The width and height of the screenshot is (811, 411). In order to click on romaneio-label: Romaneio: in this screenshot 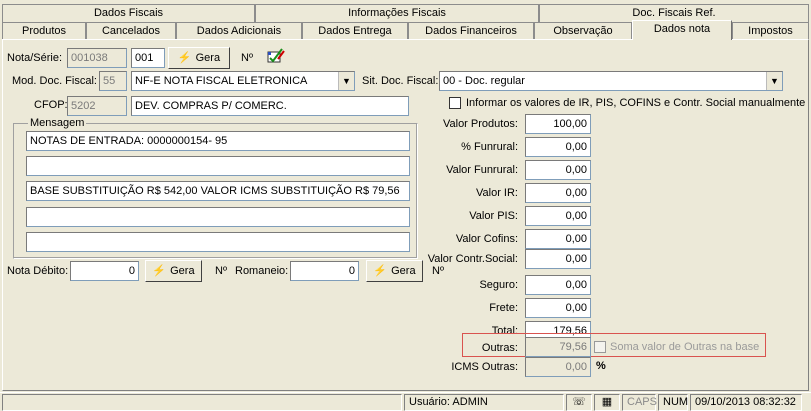, I will do `click(262, 271)`.